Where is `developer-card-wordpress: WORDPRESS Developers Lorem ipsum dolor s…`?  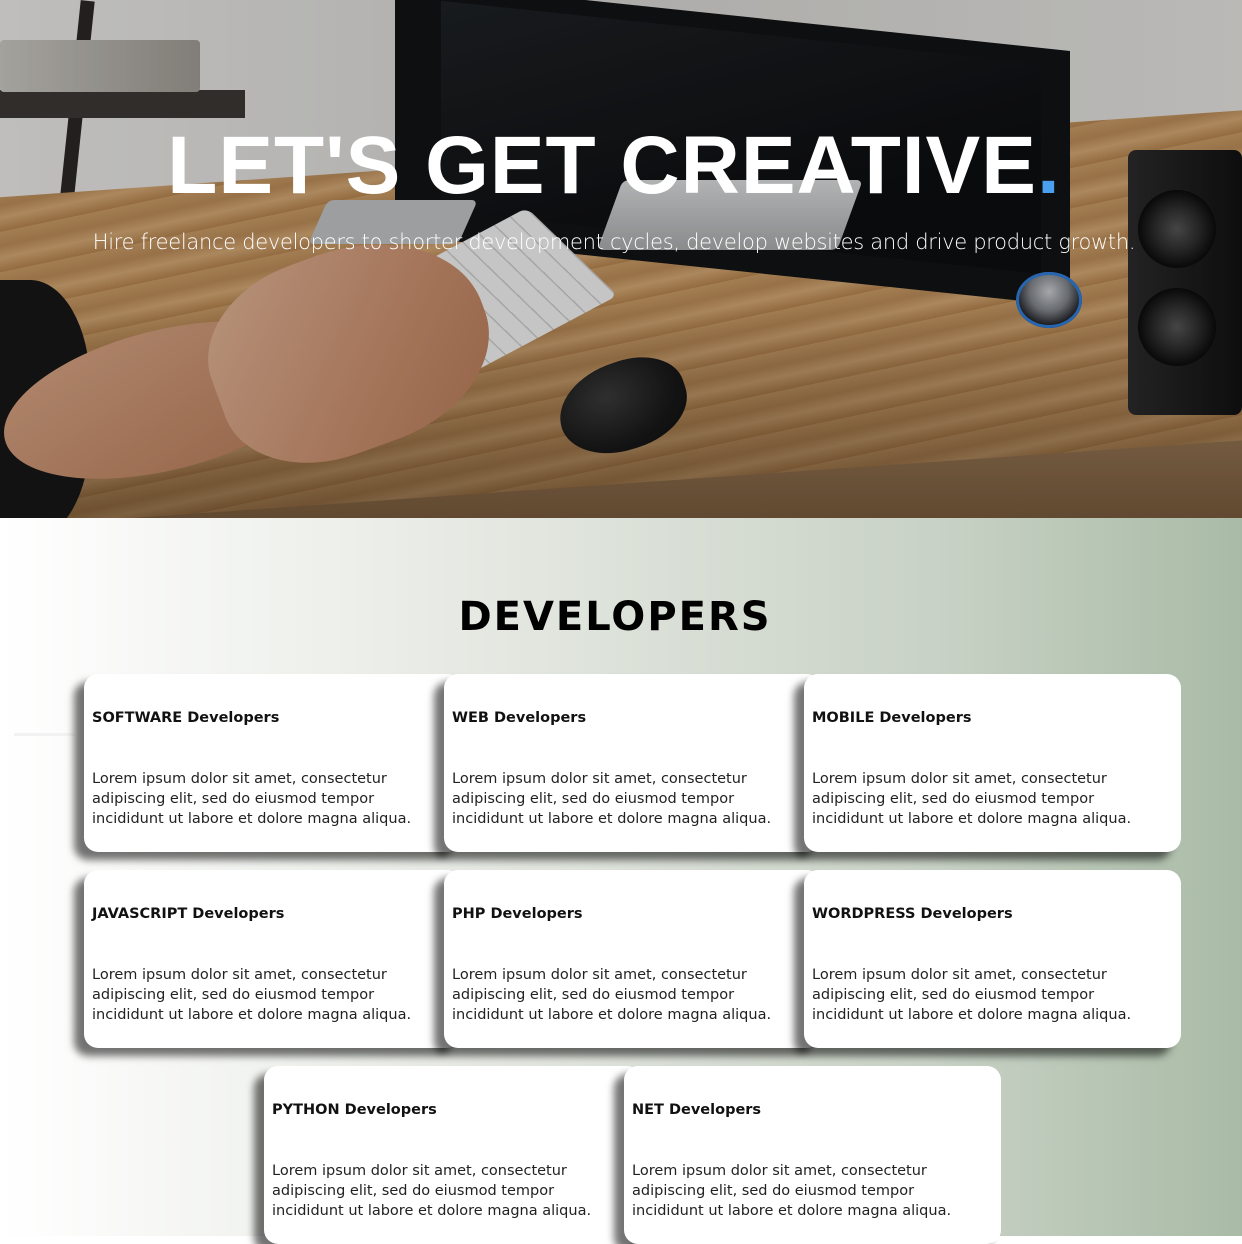 developer-card-wordpress: WORDPRESS Developers Lorem ipsum dolor s… is located at coordinates (992, 959).